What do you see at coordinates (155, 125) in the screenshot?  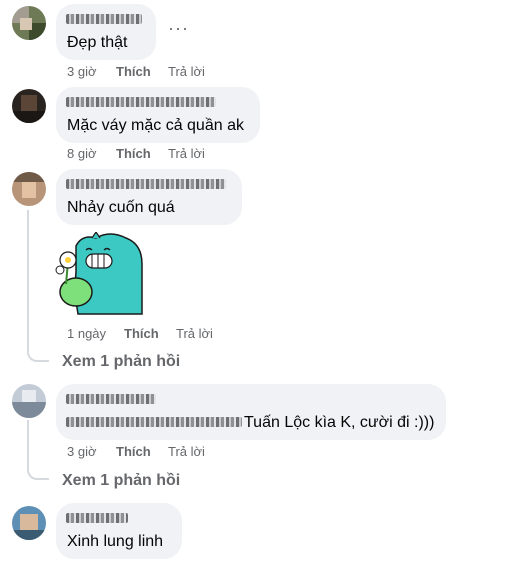 I see `comment-text: Mặc váy mặc cả quần ak` at bounding box center [155, 125].